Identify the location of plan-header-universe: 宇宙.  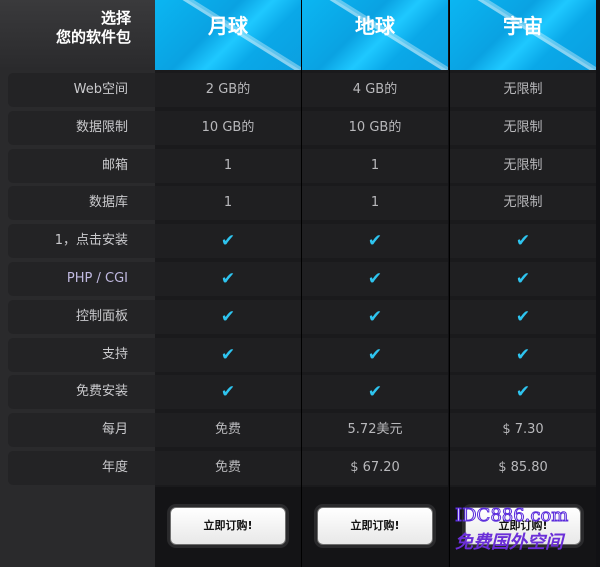
(523, 35).